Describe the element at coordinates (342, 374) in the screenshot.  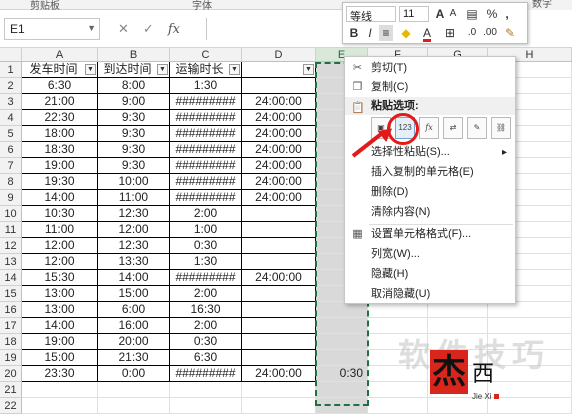
I see `table-cell-e: 0:30` at that location.